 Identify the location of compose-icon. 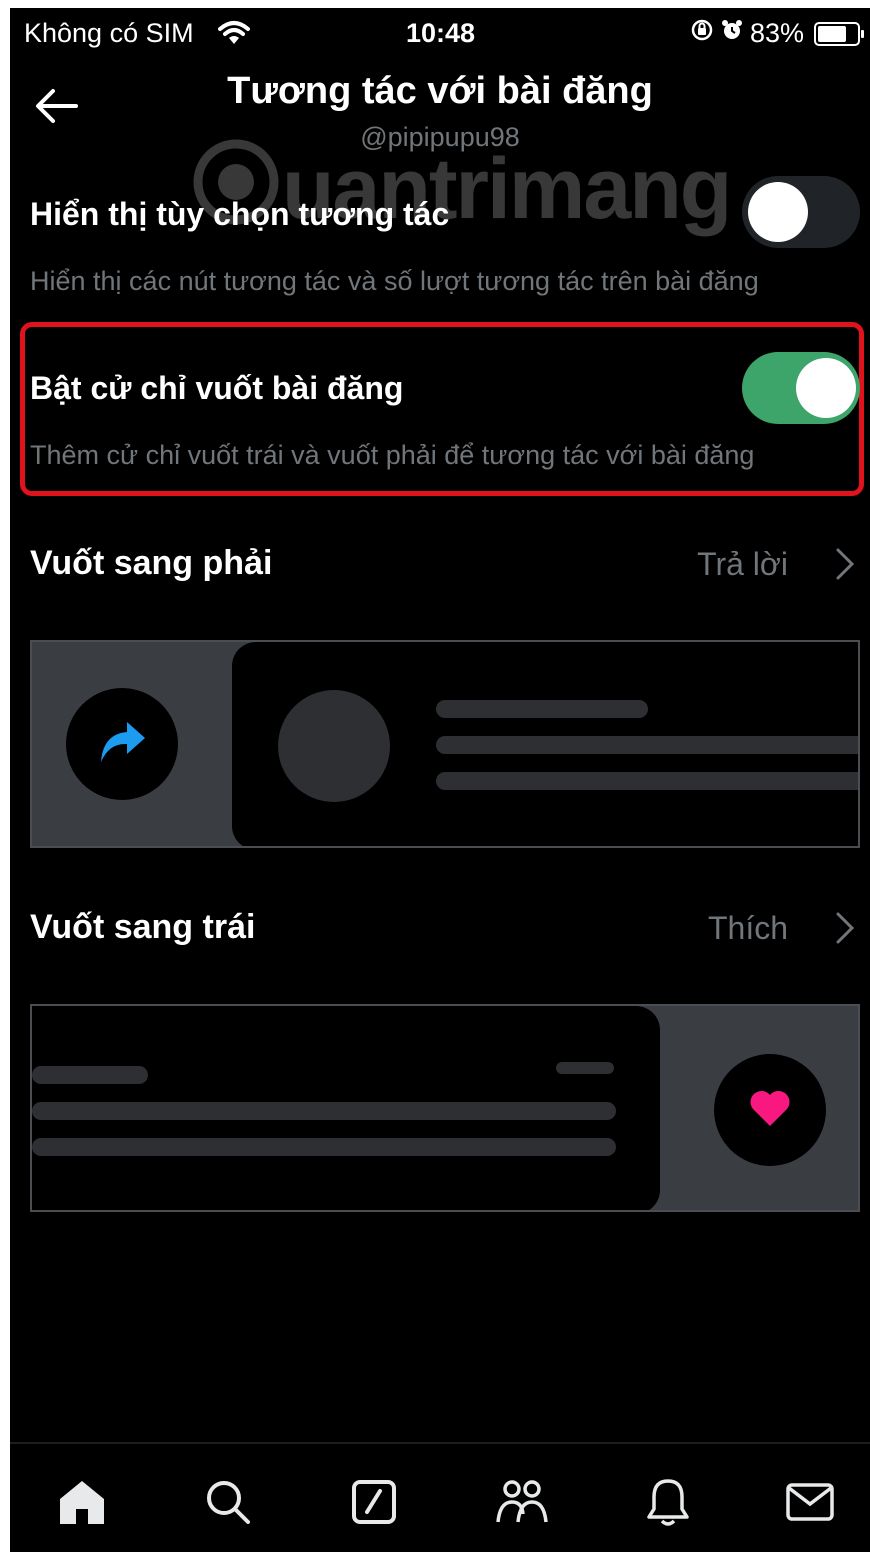
(374, 1502).